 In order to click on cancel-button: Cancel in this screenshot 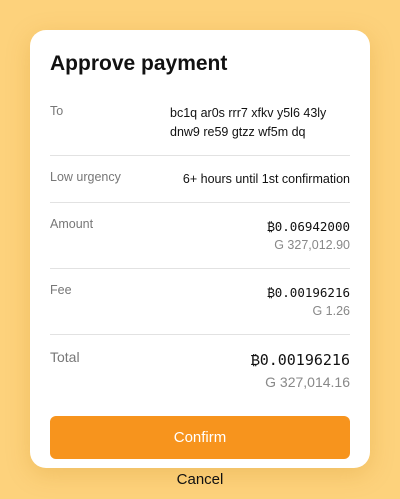, I will do `click(200, 479)`.